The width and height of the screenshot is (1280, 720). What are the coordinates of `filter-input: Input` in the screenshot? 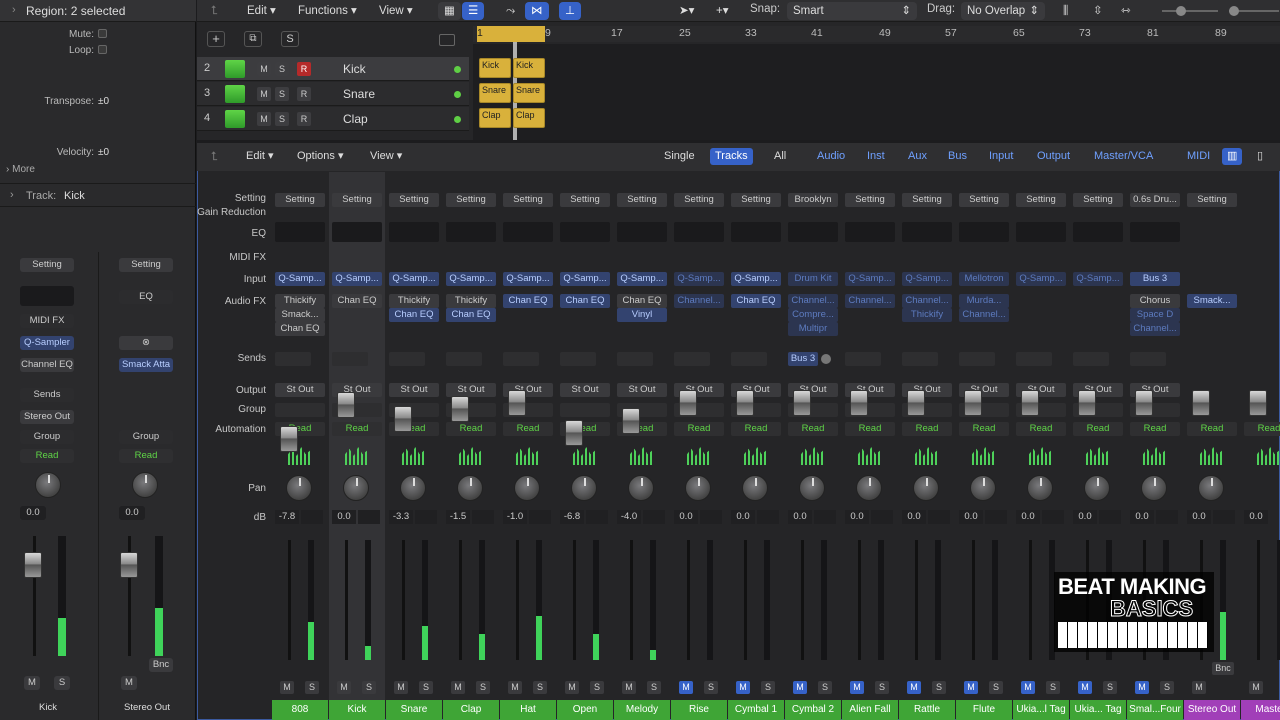 It's located at (1001, 156).